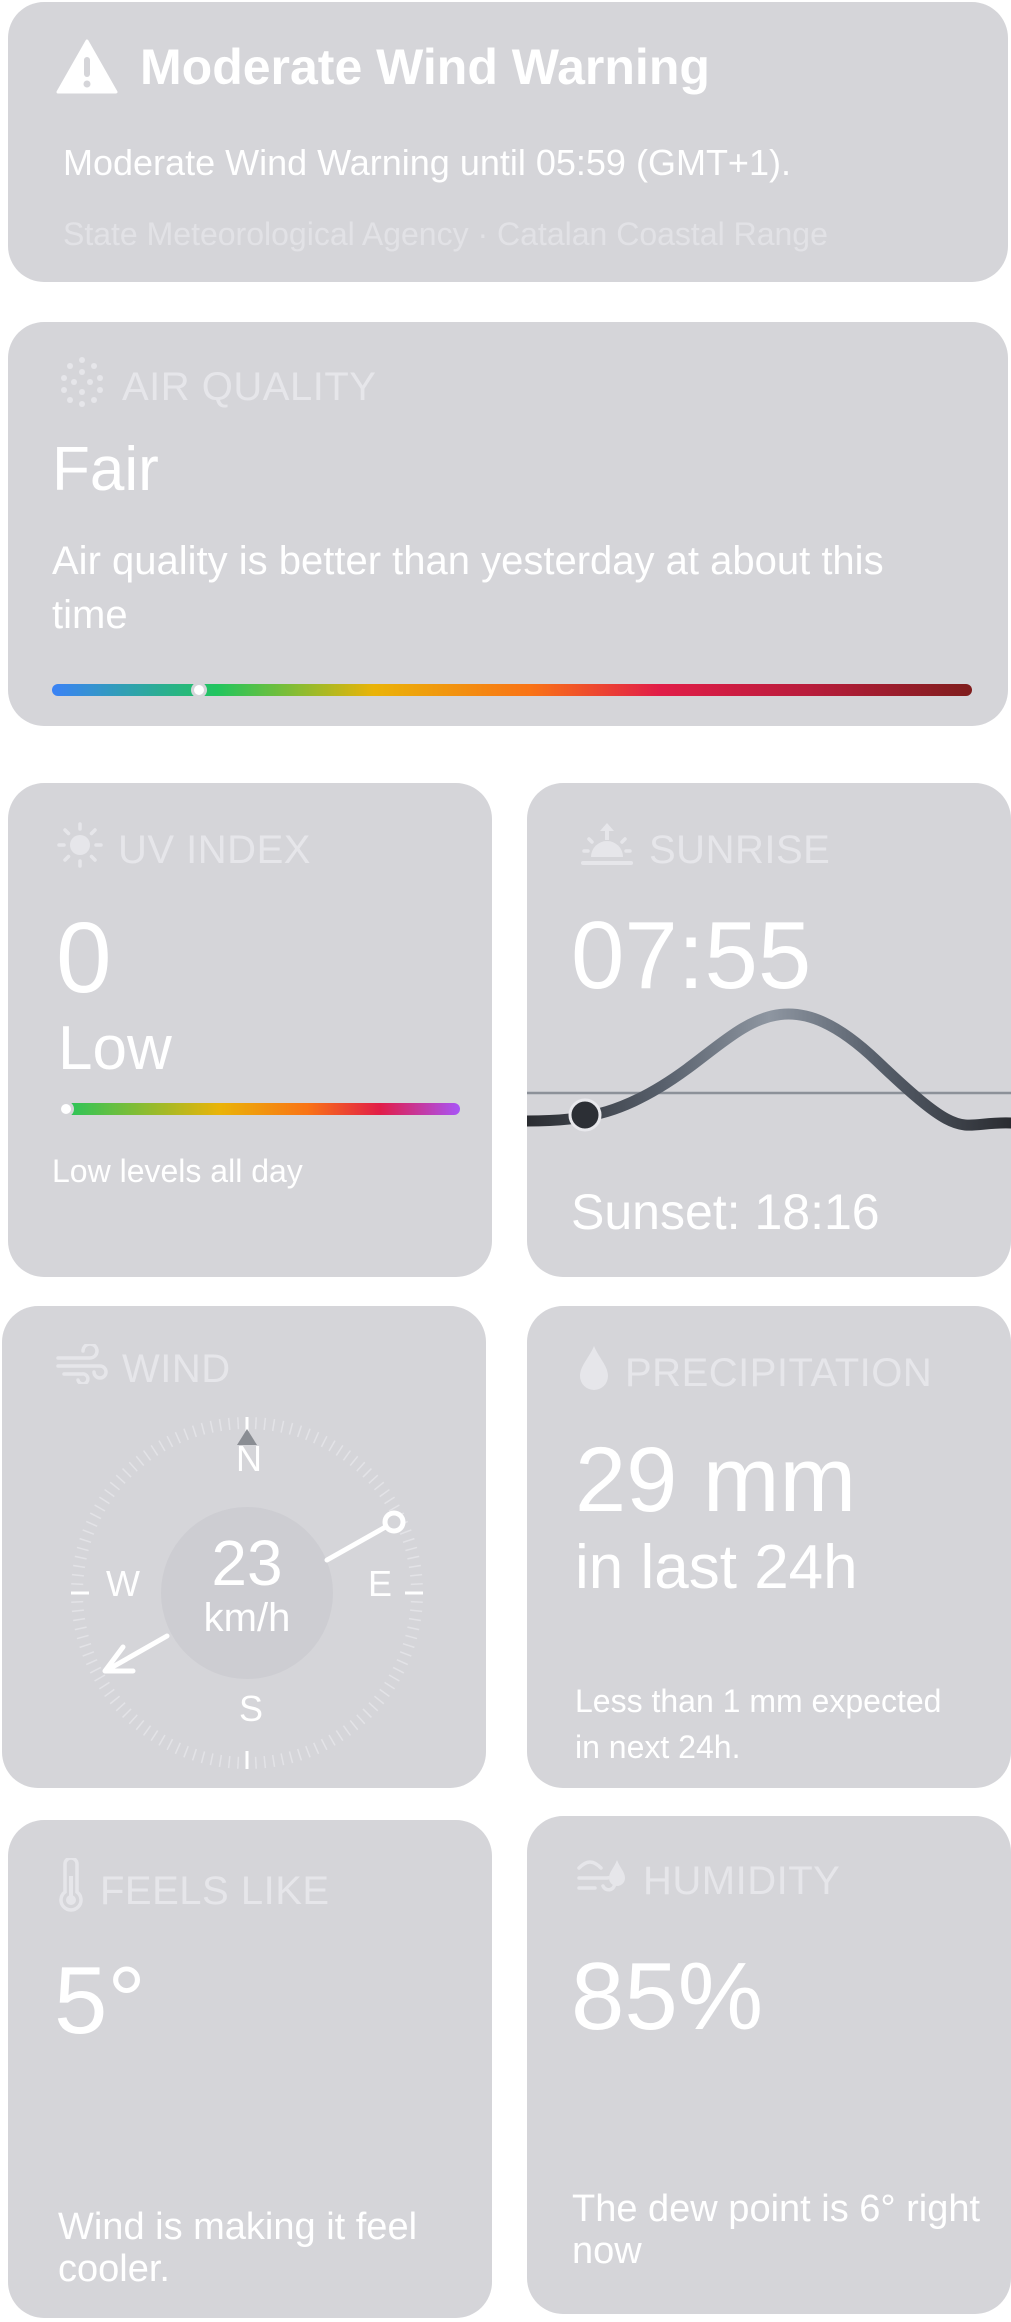 This screenshot has width=1011, height=2322. What do you see at coordinates (667, 1996) in the screenshot?
I see `humidity-value: 85%` at bounding box center [667, 1996].